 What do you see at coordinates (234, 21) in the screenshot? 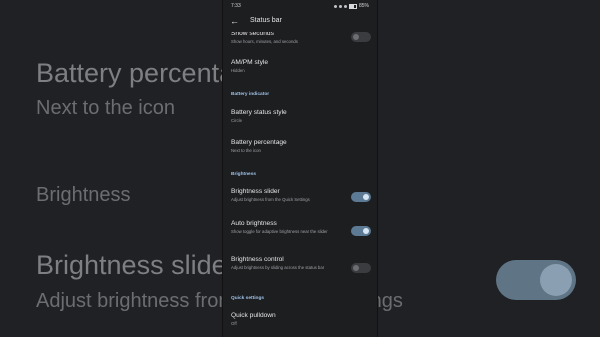
I see `arrow-back-icon: ←` at bounding box center [234, 21].